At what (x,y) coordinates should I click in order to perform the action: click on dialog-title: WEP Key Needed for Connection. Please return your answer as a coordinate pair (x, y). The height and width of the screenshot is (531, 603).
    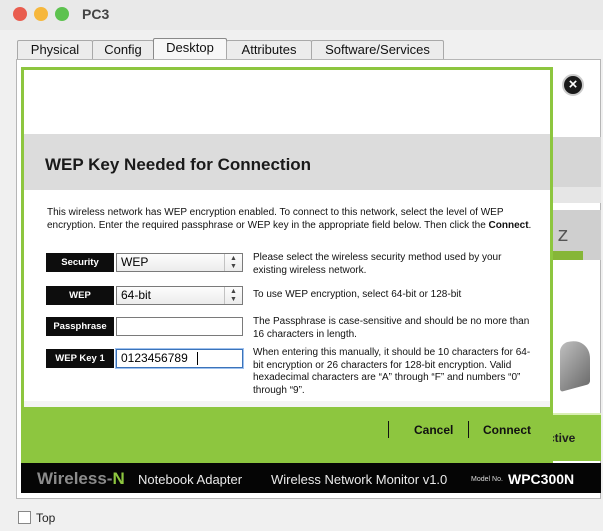
    Looking at the image, I should click on (178, 164).